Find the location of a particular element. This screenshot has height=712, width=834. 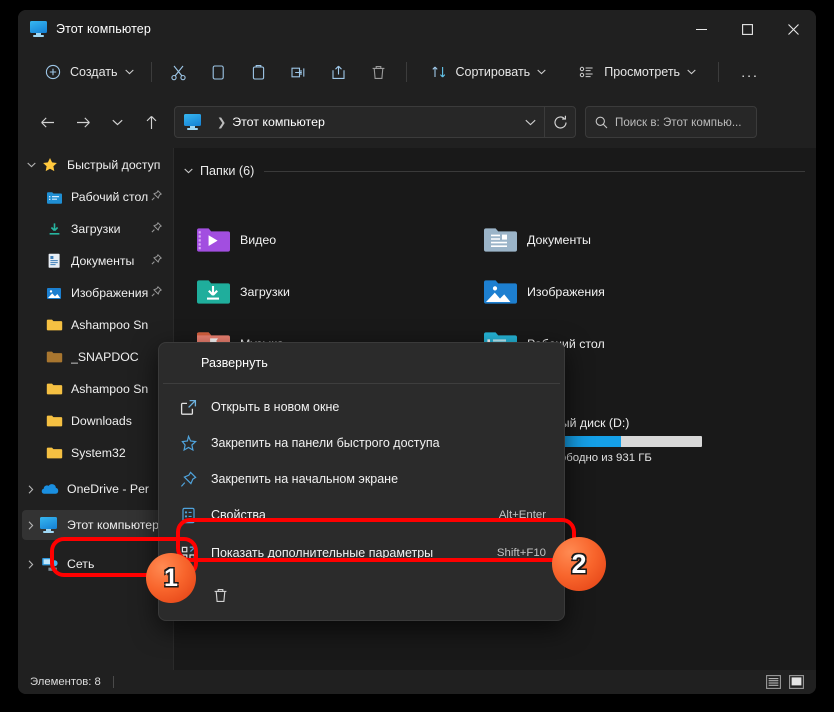

folder-item: Видео is located at coordinates (328, 240).